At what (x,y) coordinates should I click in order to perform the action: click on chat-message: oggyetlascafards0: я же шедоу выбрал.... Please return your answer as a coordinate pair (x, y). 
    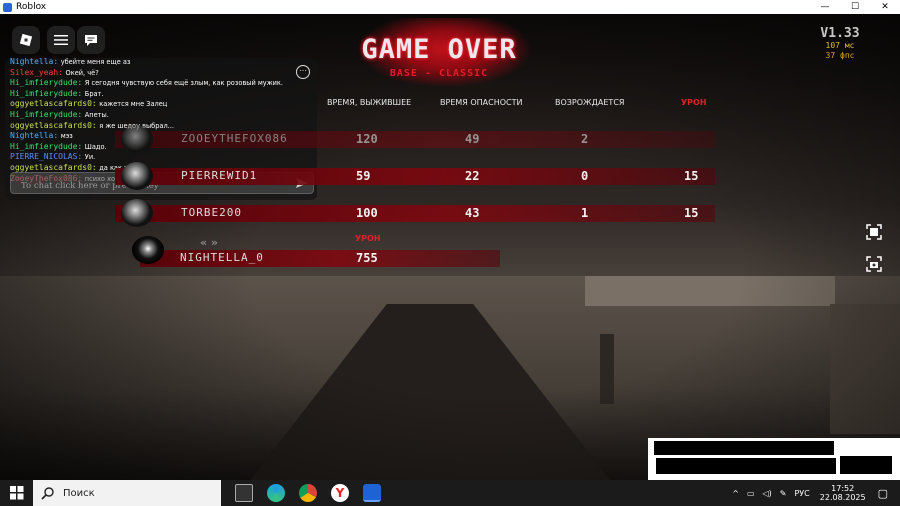
    Looking at the image, I should click on (155, 126).